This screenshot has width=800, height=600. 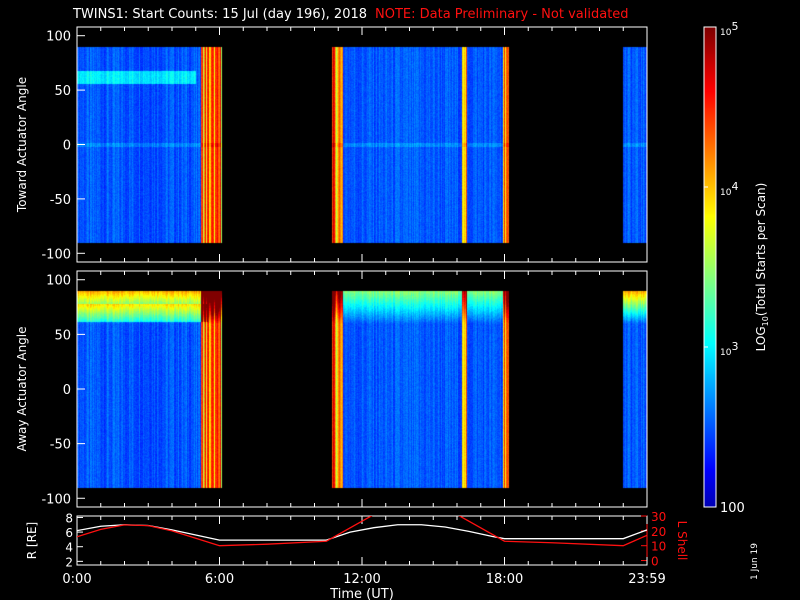 I want to click on time-tick-label: 23:59, so click(x=646, y=579).